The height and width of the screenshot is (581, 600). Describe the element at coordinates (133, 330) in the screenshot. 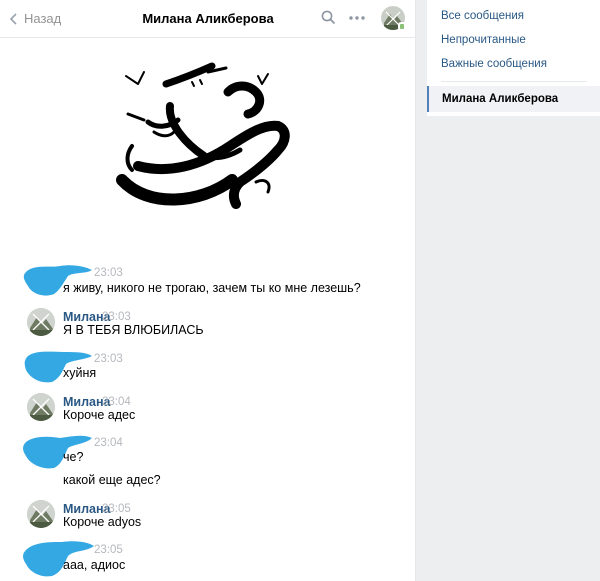

I see `message-text: Я В ТЕБЯ ВЛЮБИЛАСЬ` at that location.